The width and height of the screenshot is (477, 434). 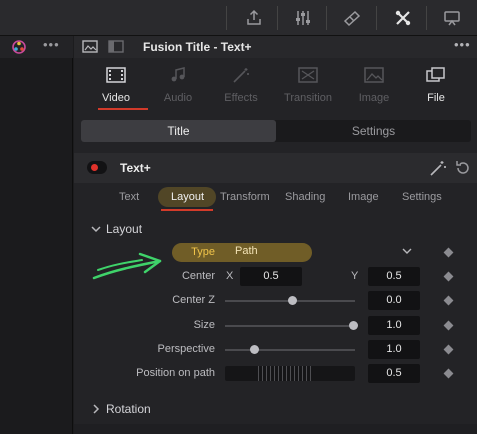 What do you see at coordinates (374, 86) in the screenshot?
I see `tab-image: Image` at bounding box center [374, 86].